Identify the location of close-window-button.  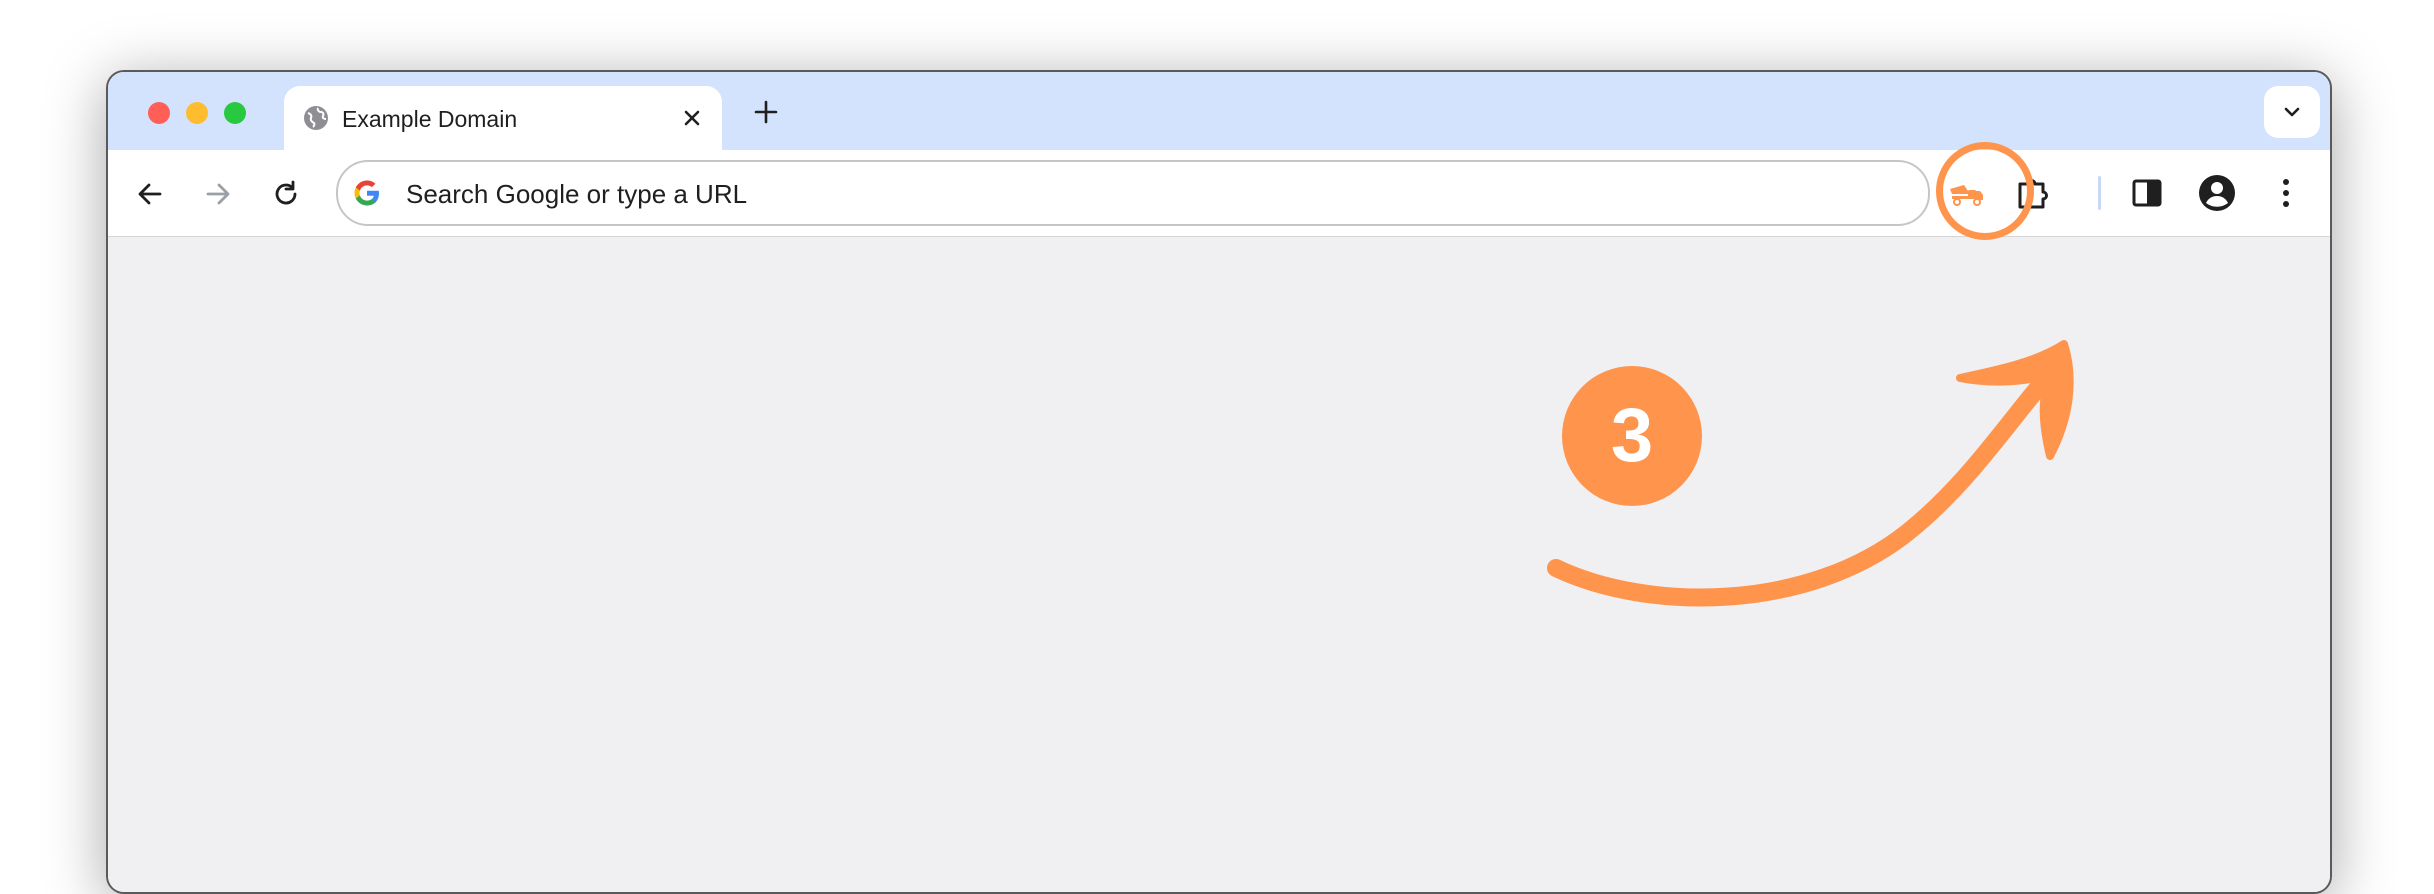
(159, 113).